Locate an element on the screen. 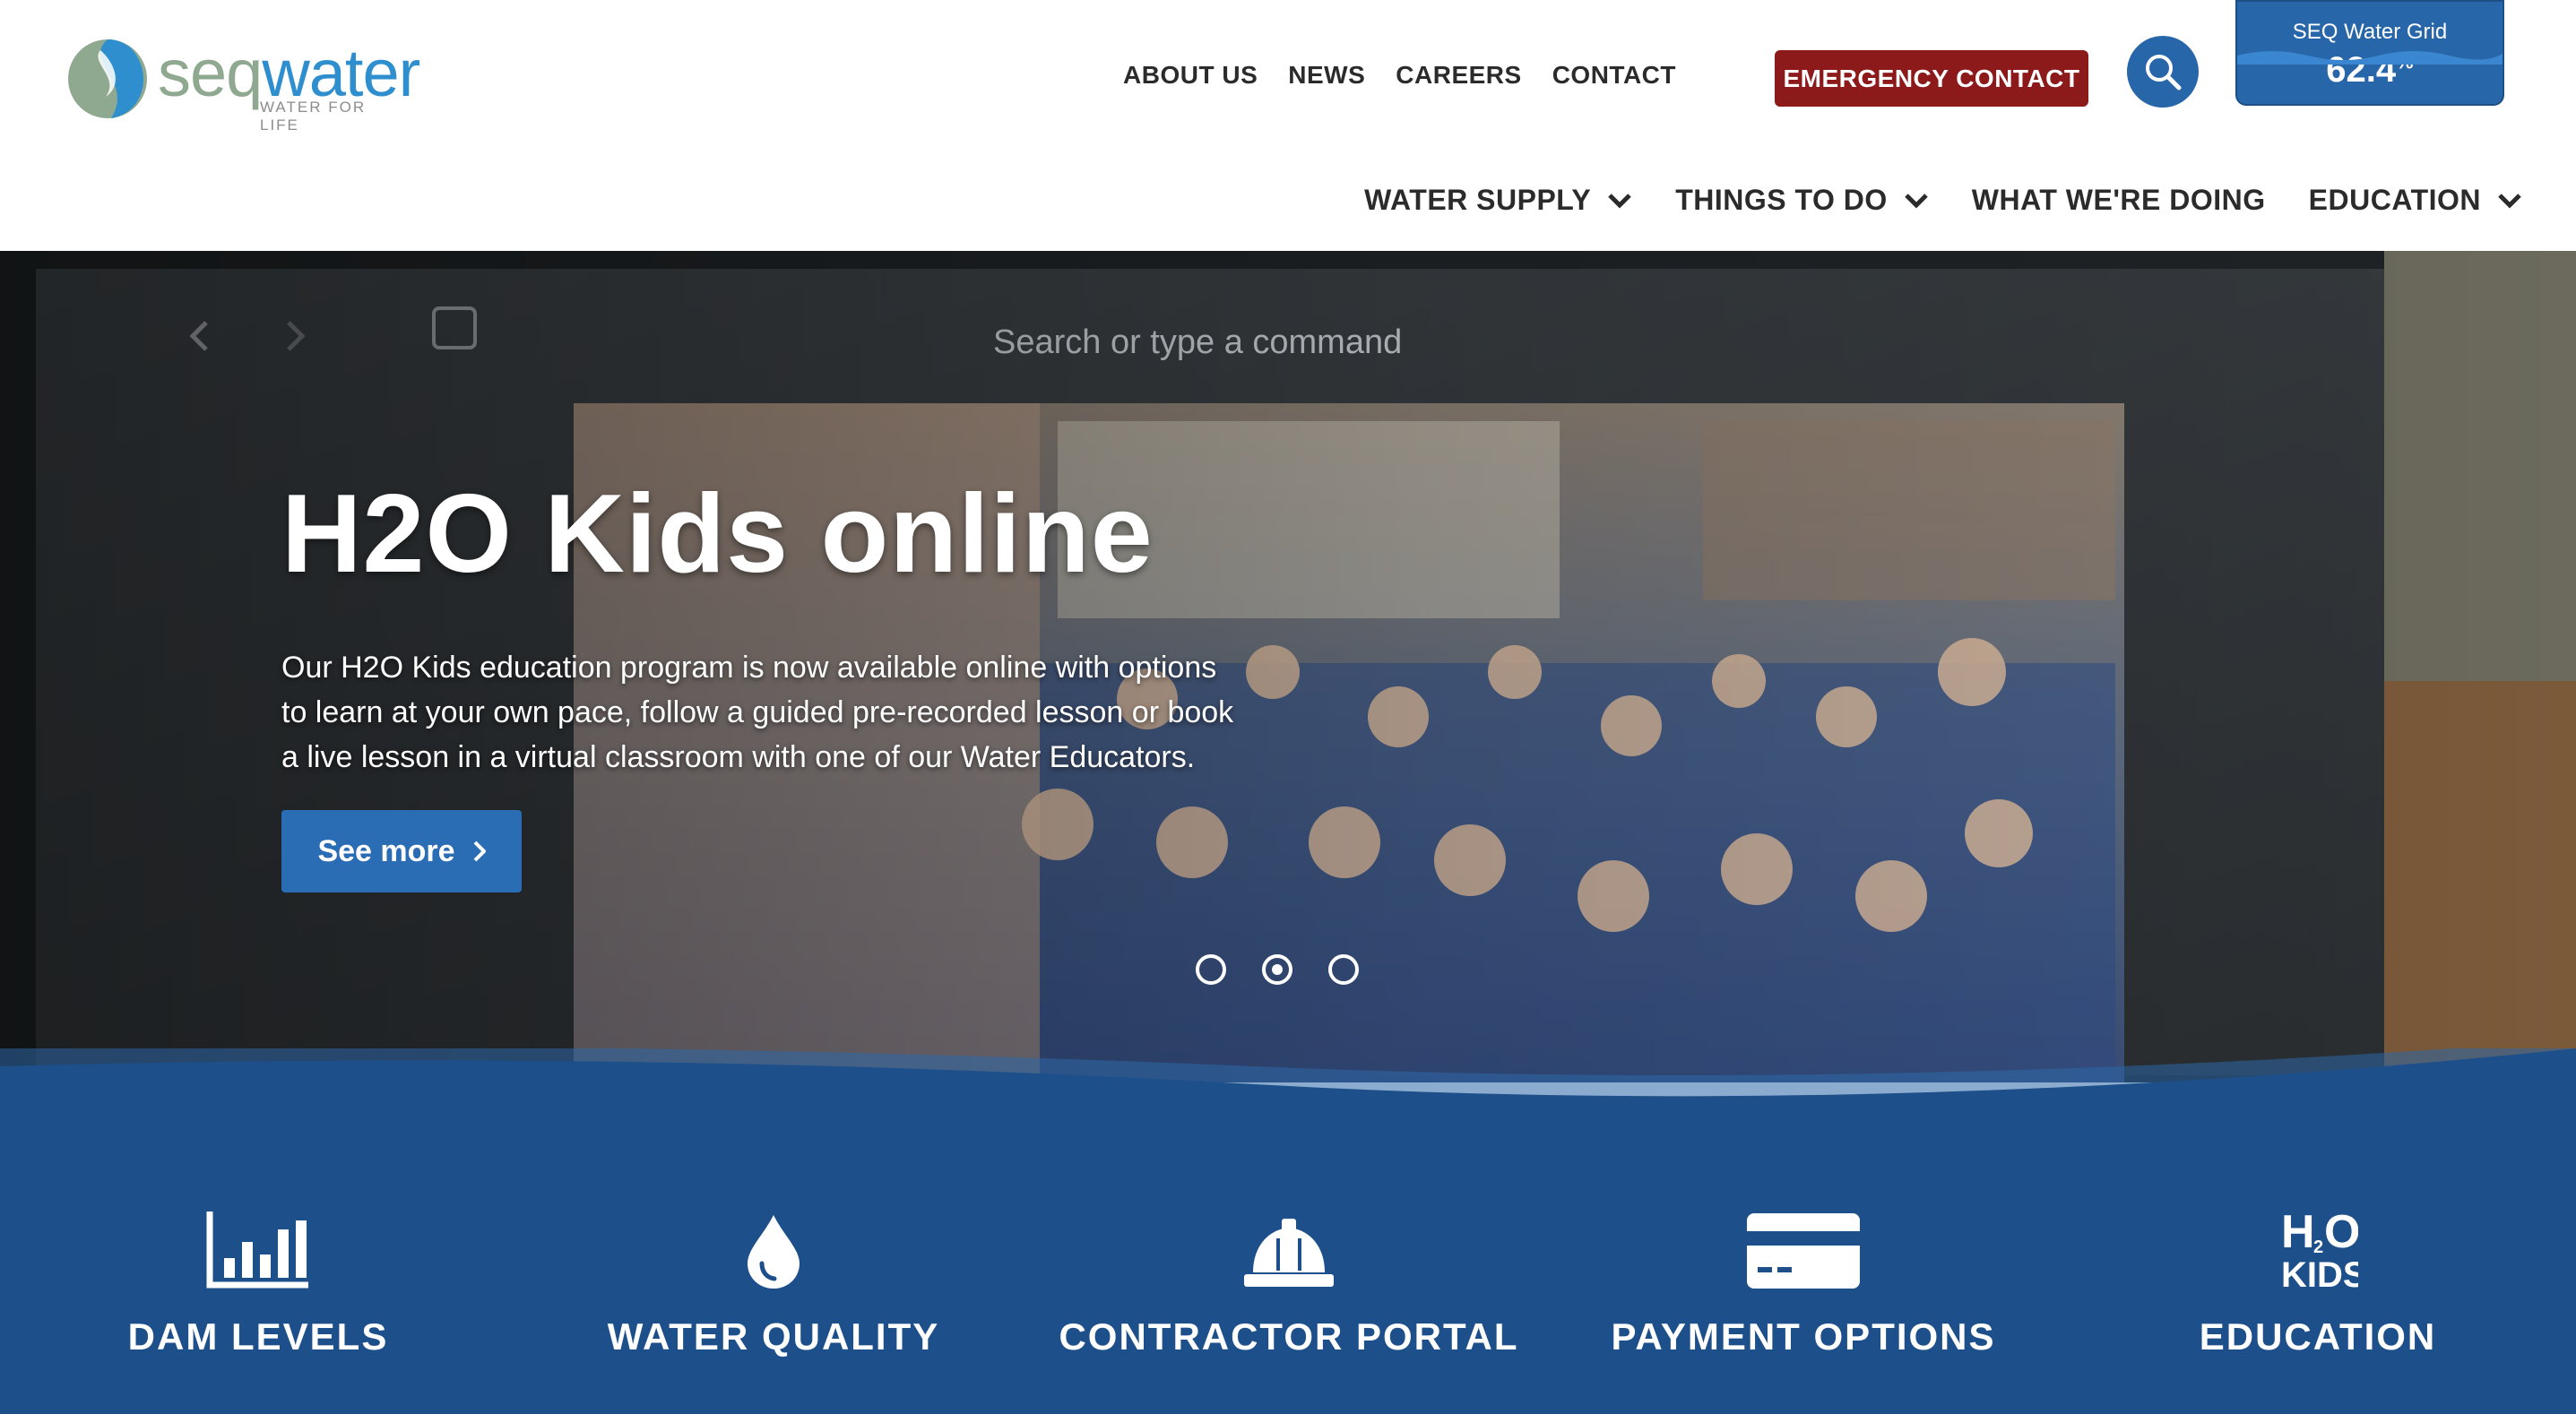 This screenshot has width=2576, height=1414. quick-link-education: H 2 O KIDS EDUCATION is located at coordinates (2318, 1275).